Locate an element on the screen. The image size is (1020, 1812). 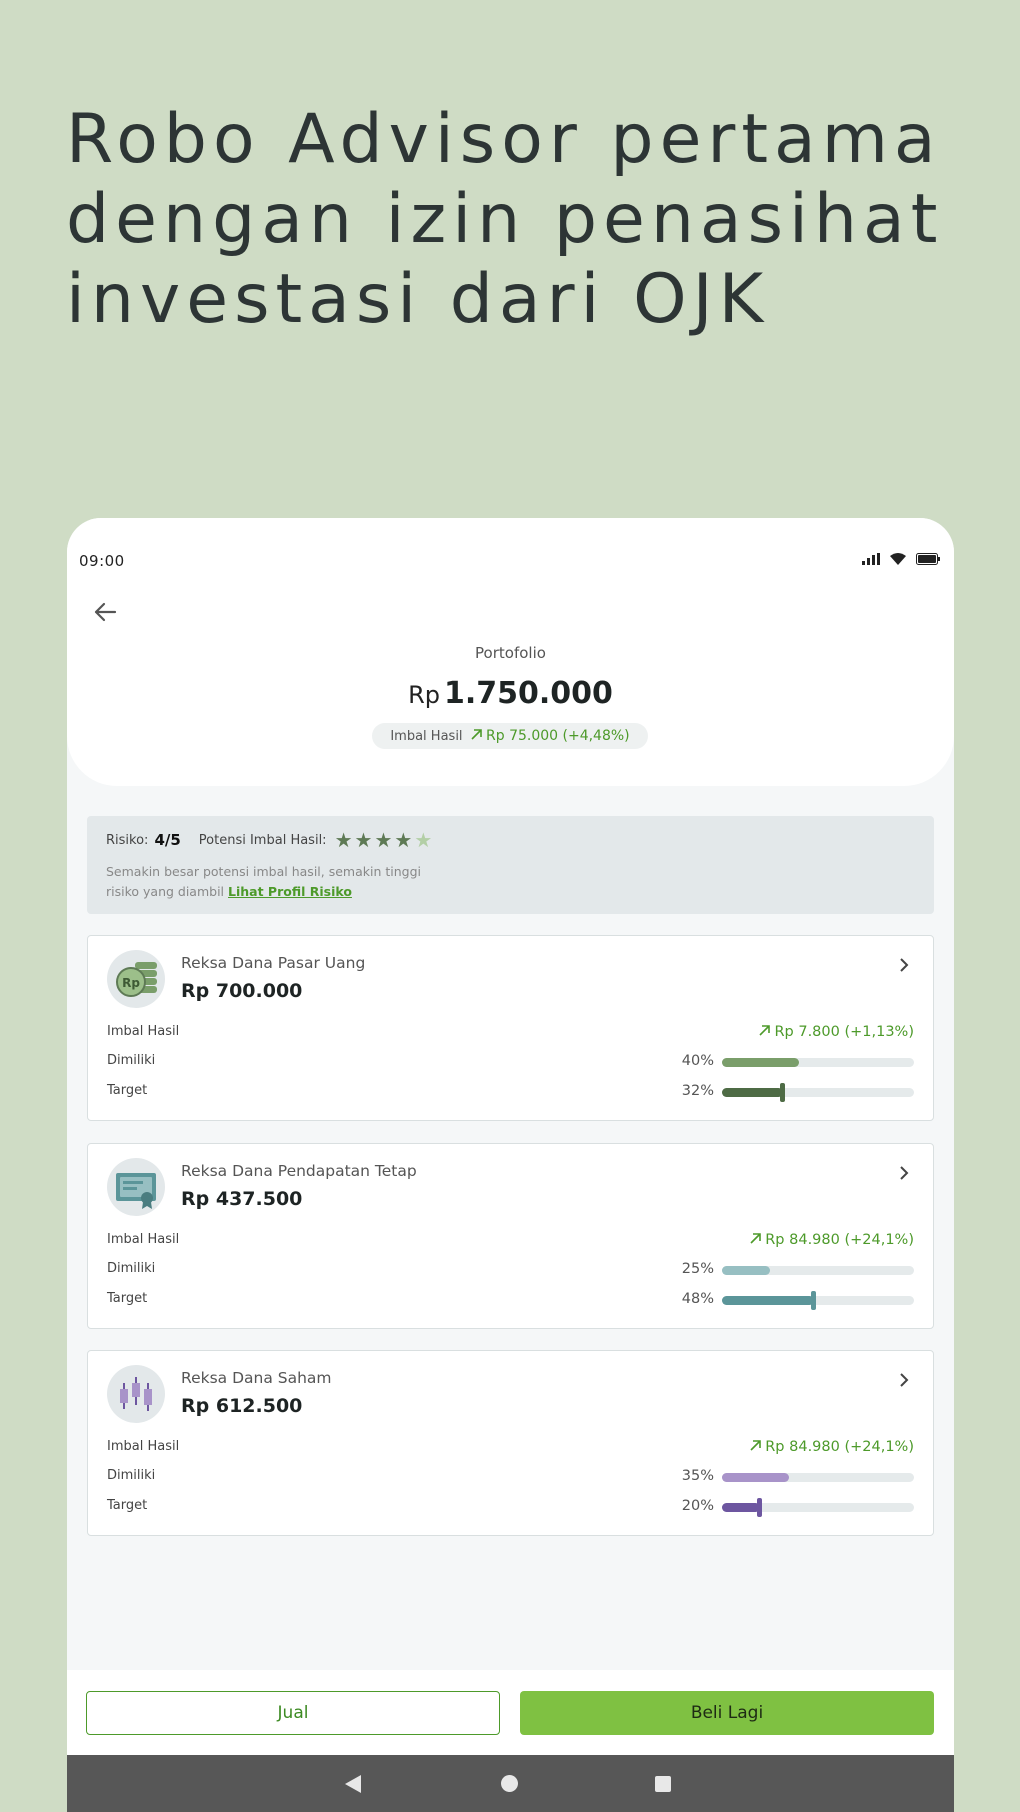
status-time: 09:00 is located at coordinates (102, 561).